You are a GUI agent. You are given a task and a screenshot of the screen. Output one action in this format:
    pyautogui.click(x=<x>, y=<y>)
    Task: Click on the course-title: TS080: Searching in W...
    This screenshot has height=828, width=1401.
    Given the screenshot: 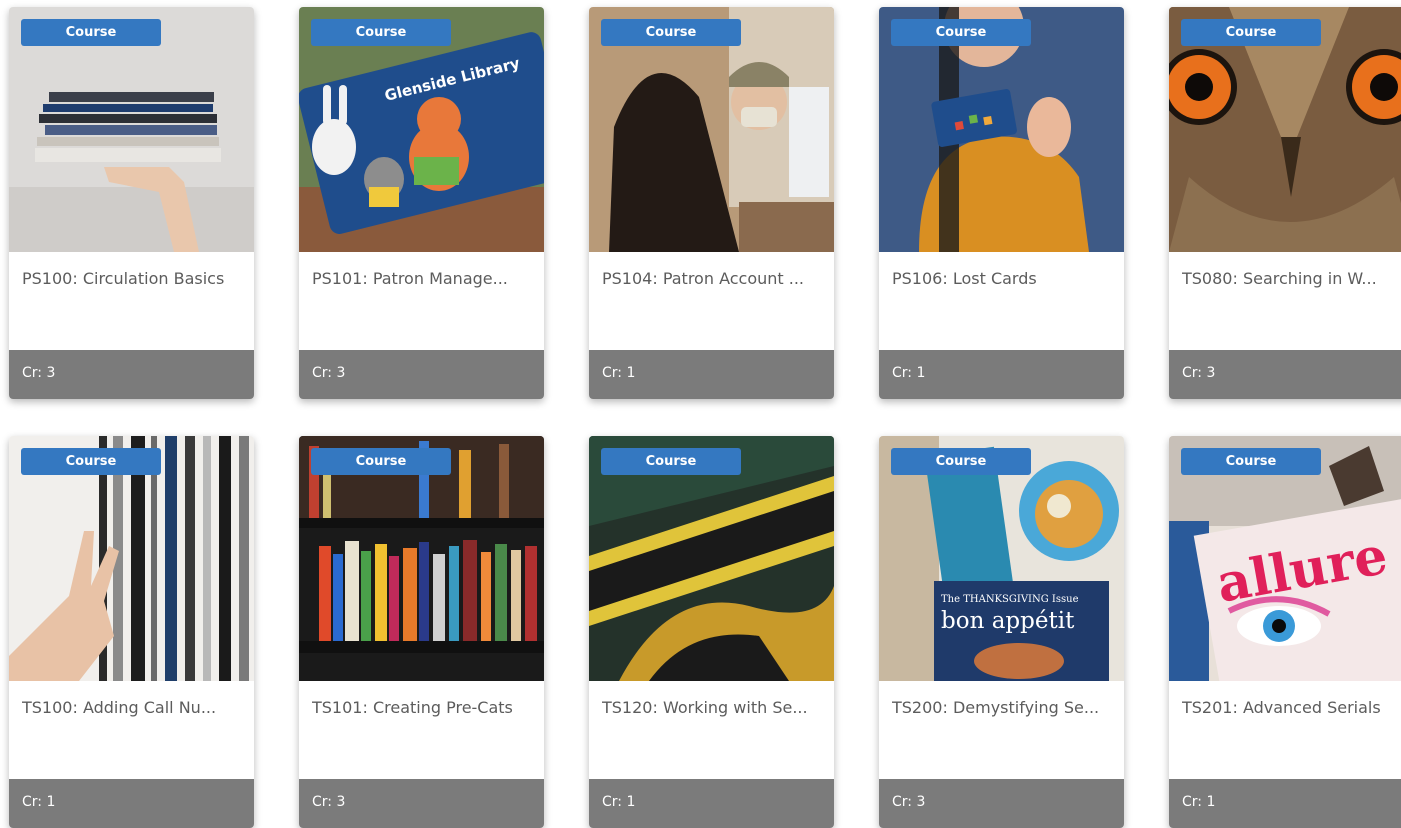 What is the action you would take?
    pyautogui.click(x=1291, y=278)
    